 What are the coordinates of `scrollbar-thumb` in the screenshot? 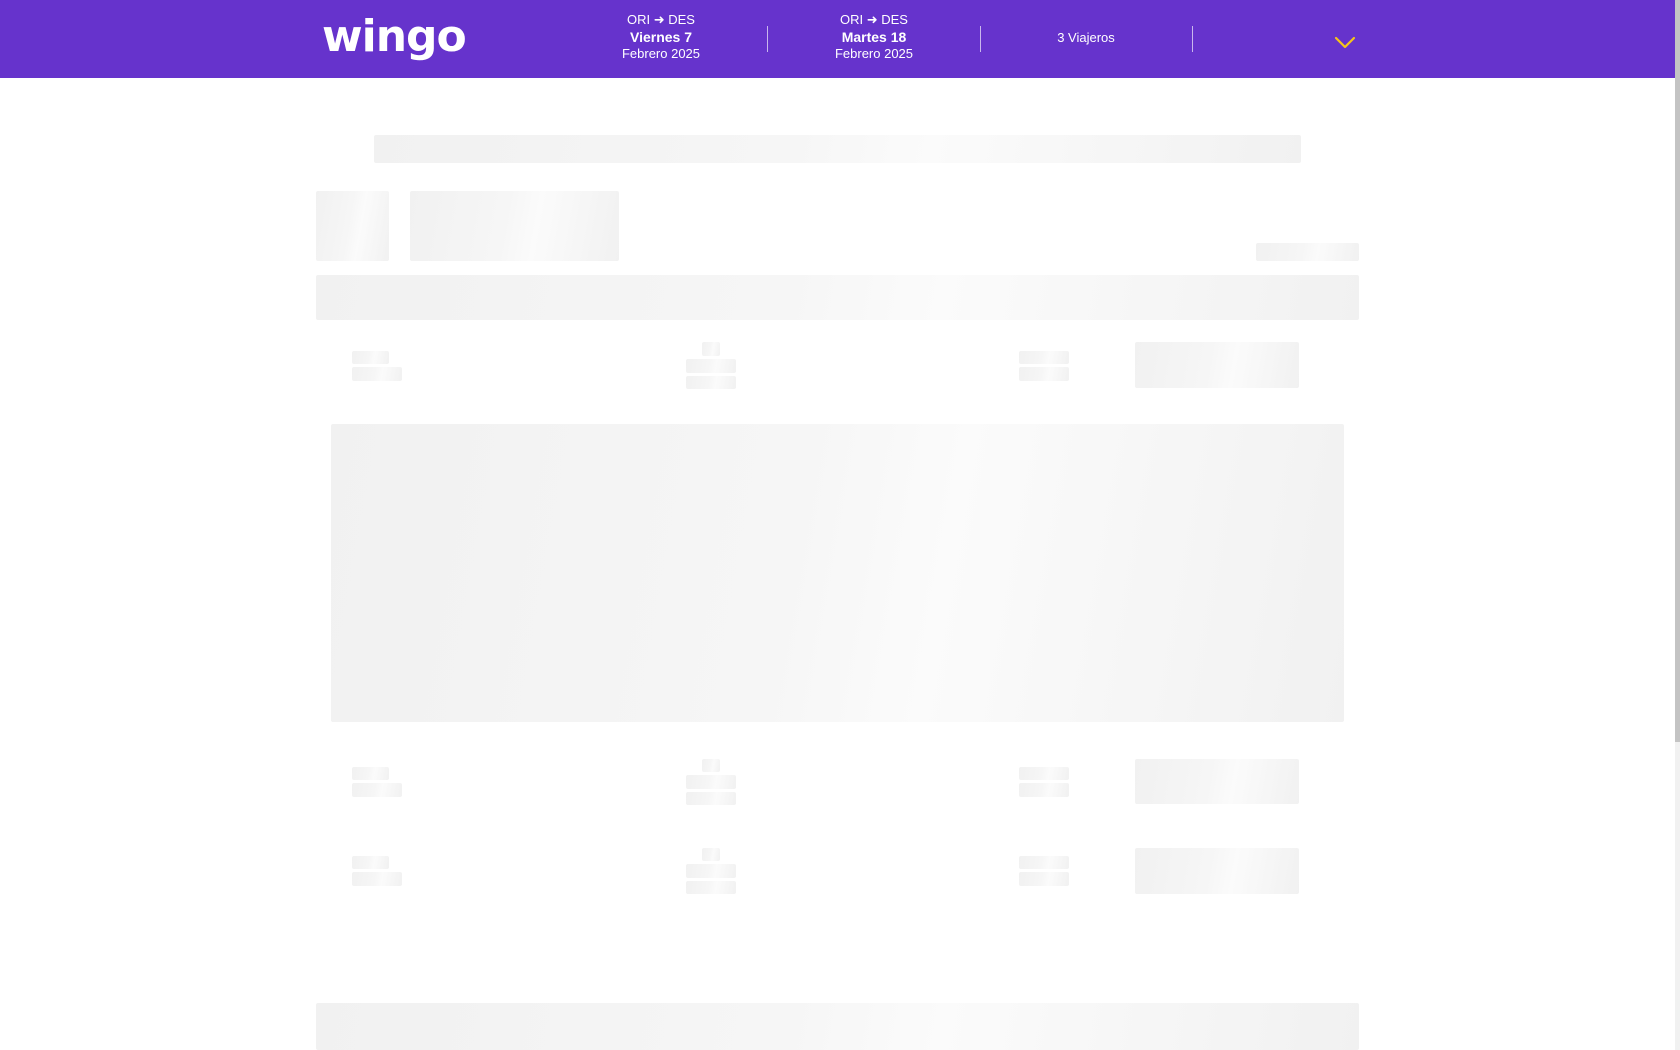 It's located at (1677, 371).